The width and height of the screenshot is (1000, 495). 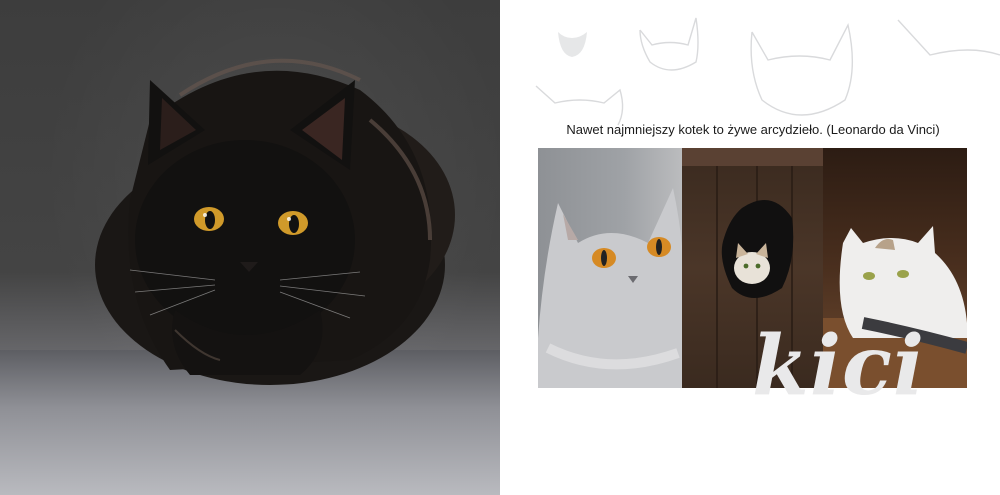 What do you see at coordinates (869, 276) in the screenshot?
I see `tabby-left-eye` at bounding box center [869, 276].